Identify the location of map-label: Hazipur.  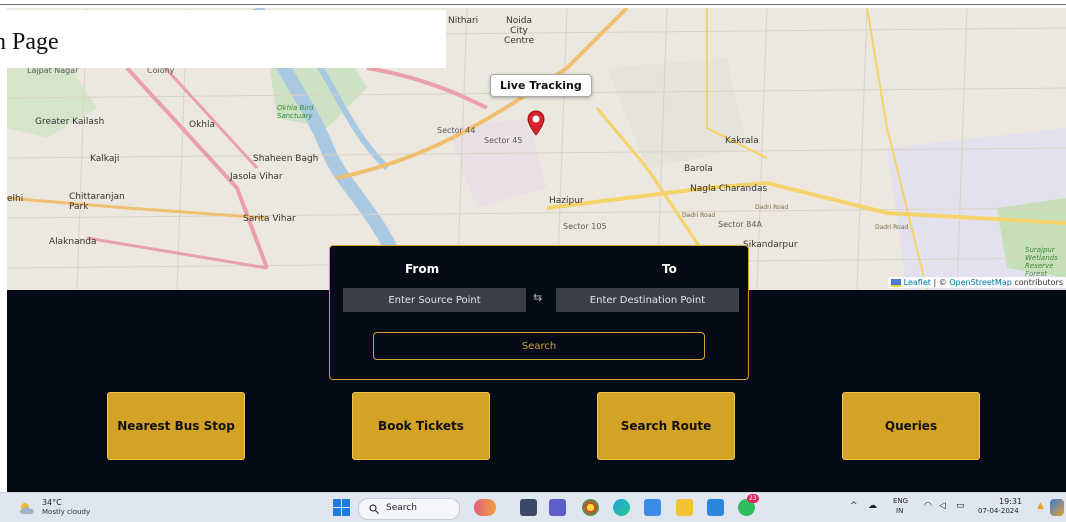
(566, 201).